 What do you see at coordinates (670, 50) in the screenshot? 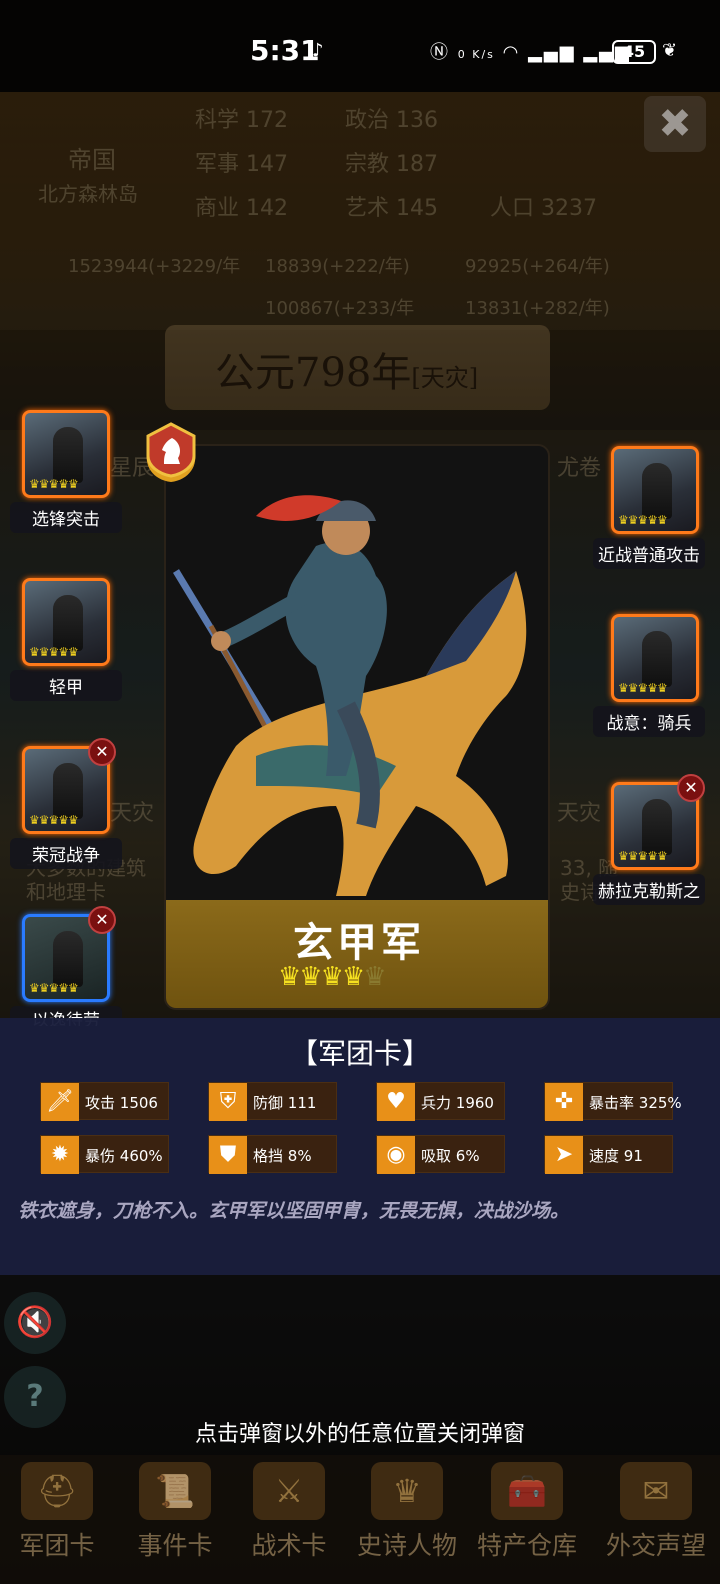
I see `leaf-icon: ❦` at bounding box center [670, 50].